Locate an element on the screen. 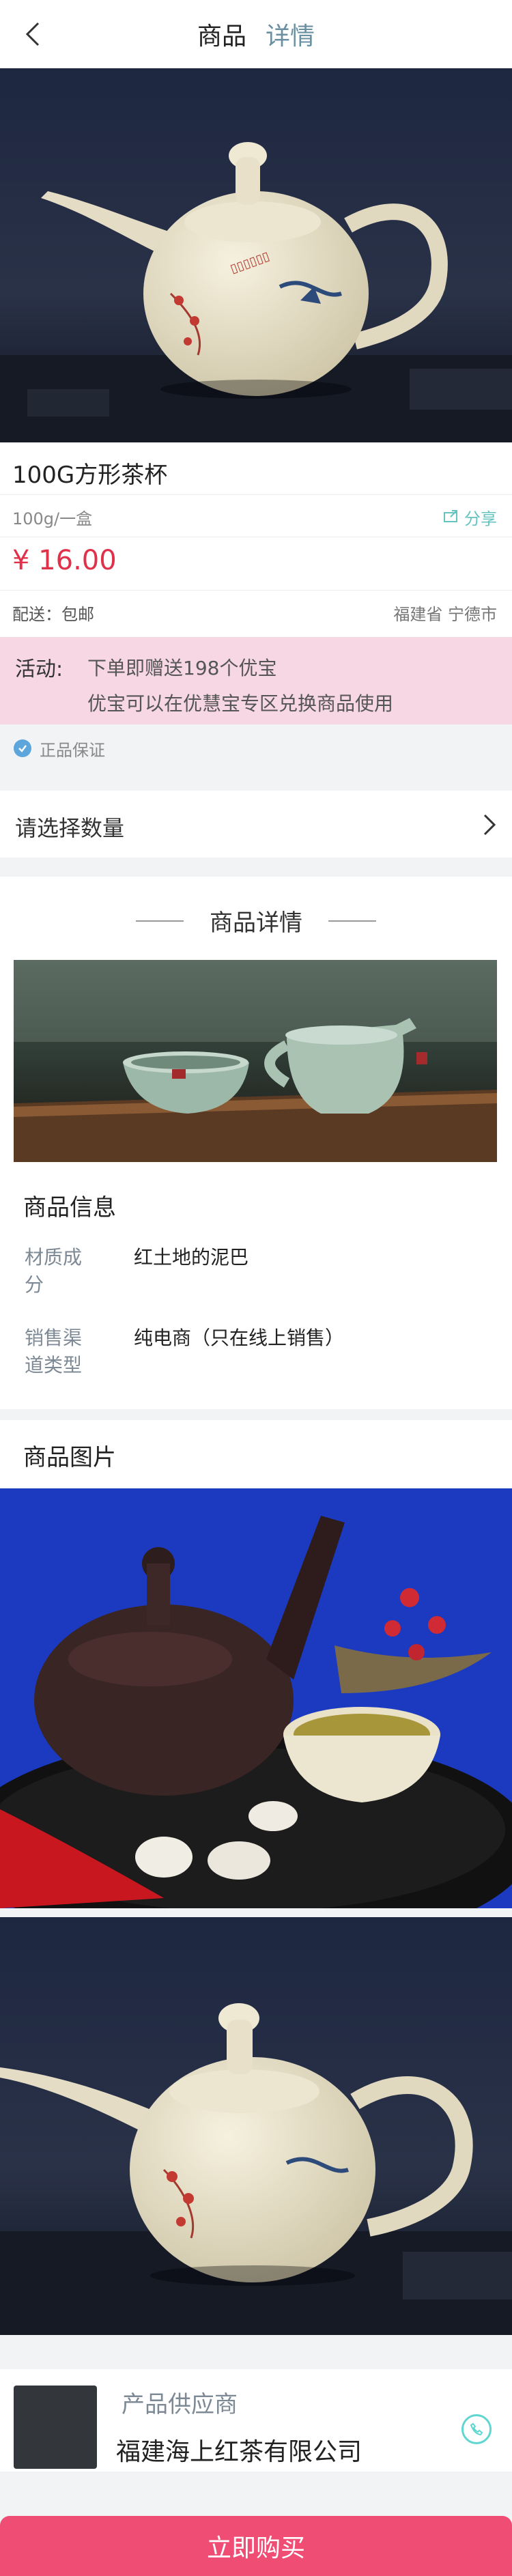 This screenshot has height=2576, width=512. detail-image-tea-set is located at coordinates (255, 1061).